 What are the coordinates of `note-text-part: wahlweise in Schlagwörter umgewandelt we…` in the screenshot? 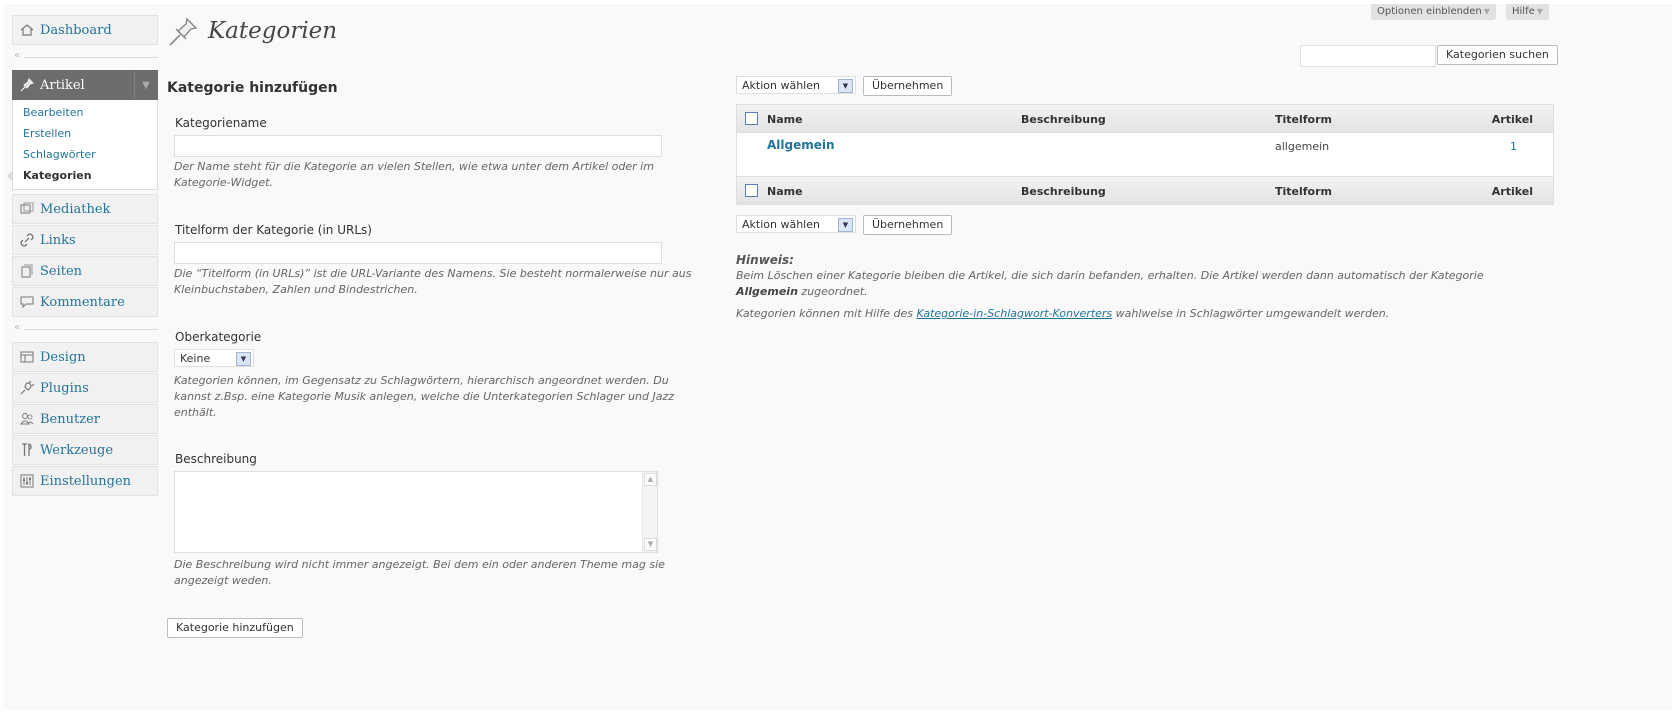 It's located at (1252, 313).